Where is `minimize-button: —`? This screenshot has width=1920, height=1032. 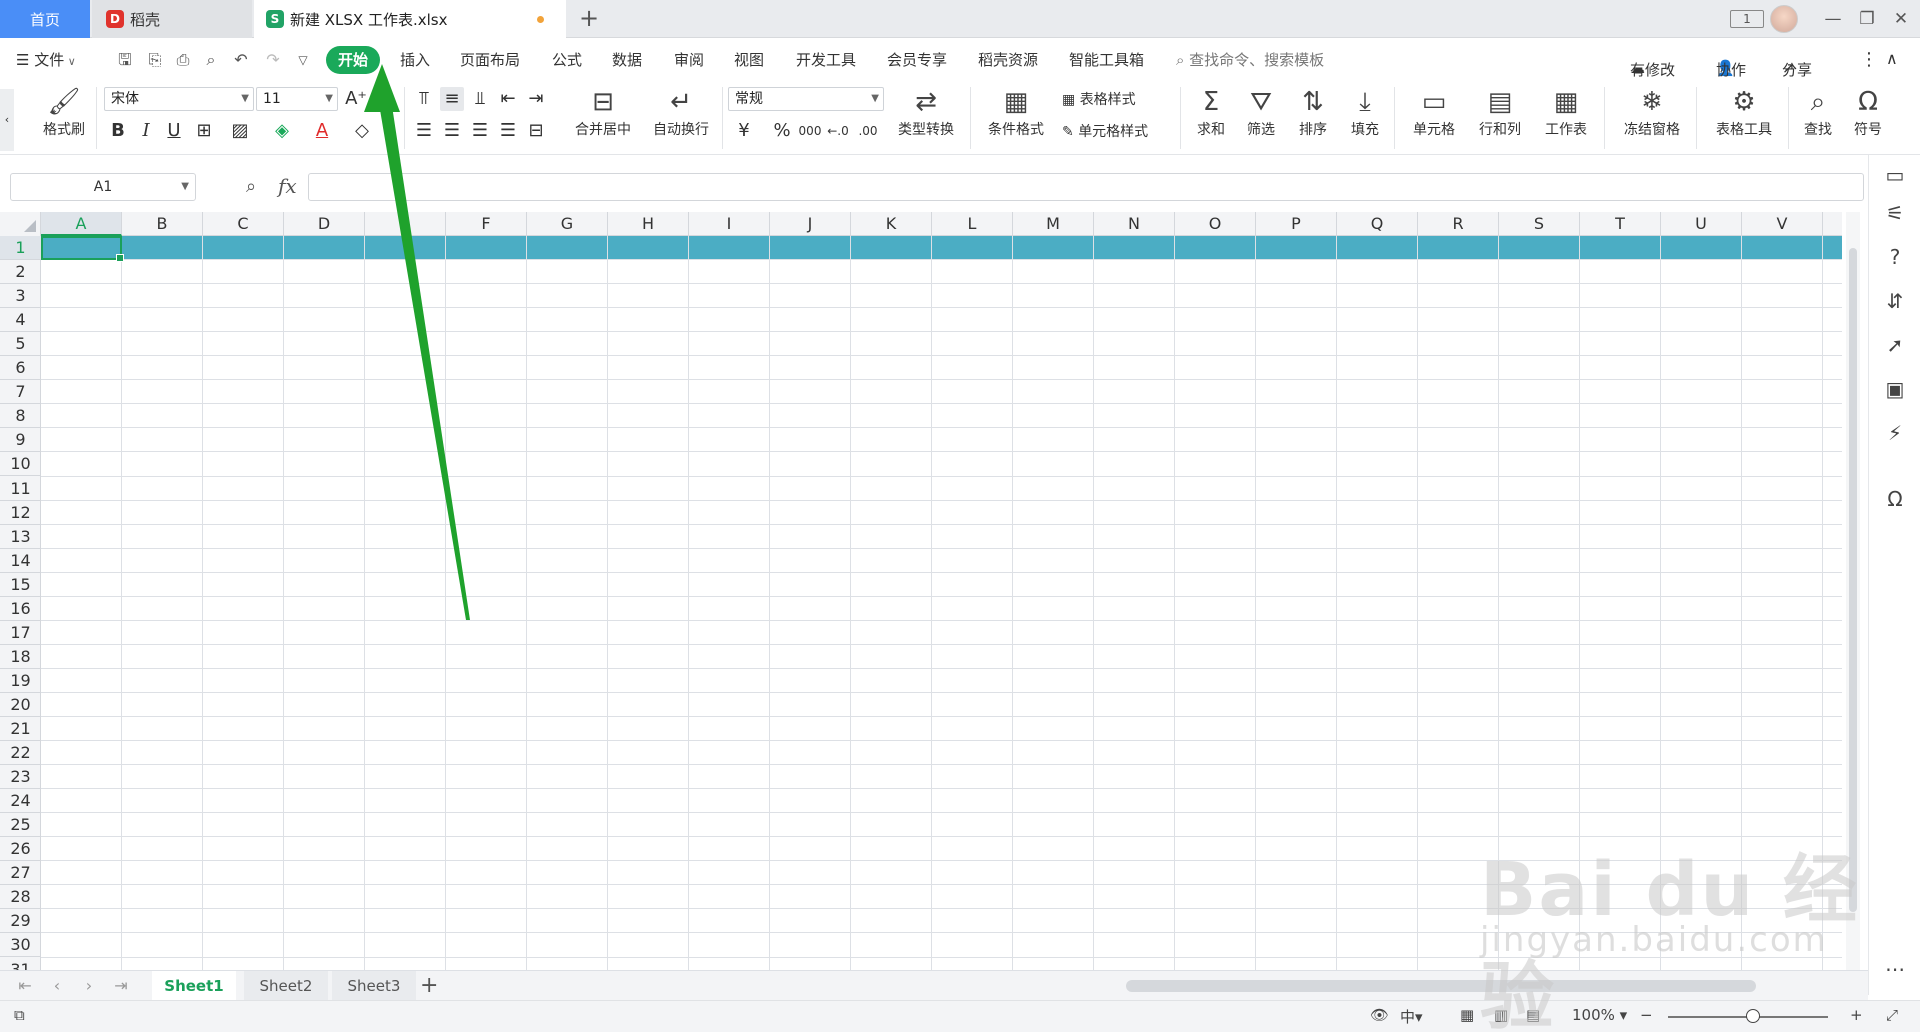 minimize-button: — is located at coordinates (1833, 19).